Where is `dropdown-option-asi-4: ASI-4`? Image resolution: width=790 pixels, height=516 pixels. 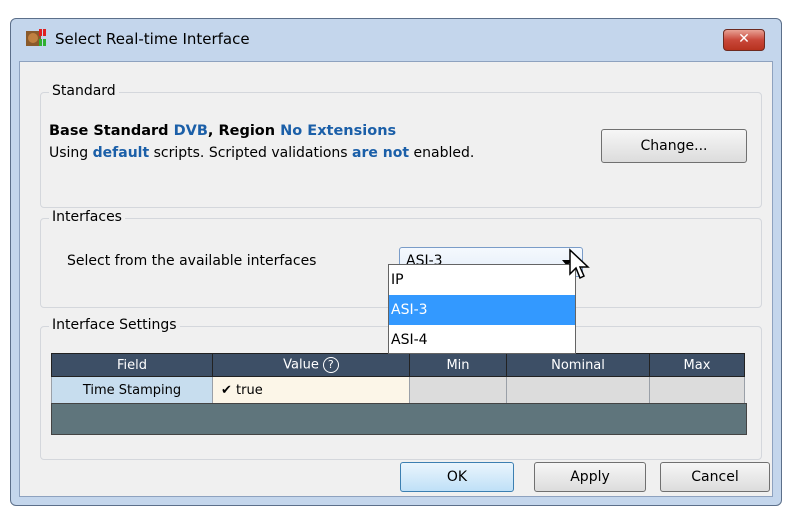
dropdown-option-asi-4: ASI-4 is located at coordinates (482, 340).